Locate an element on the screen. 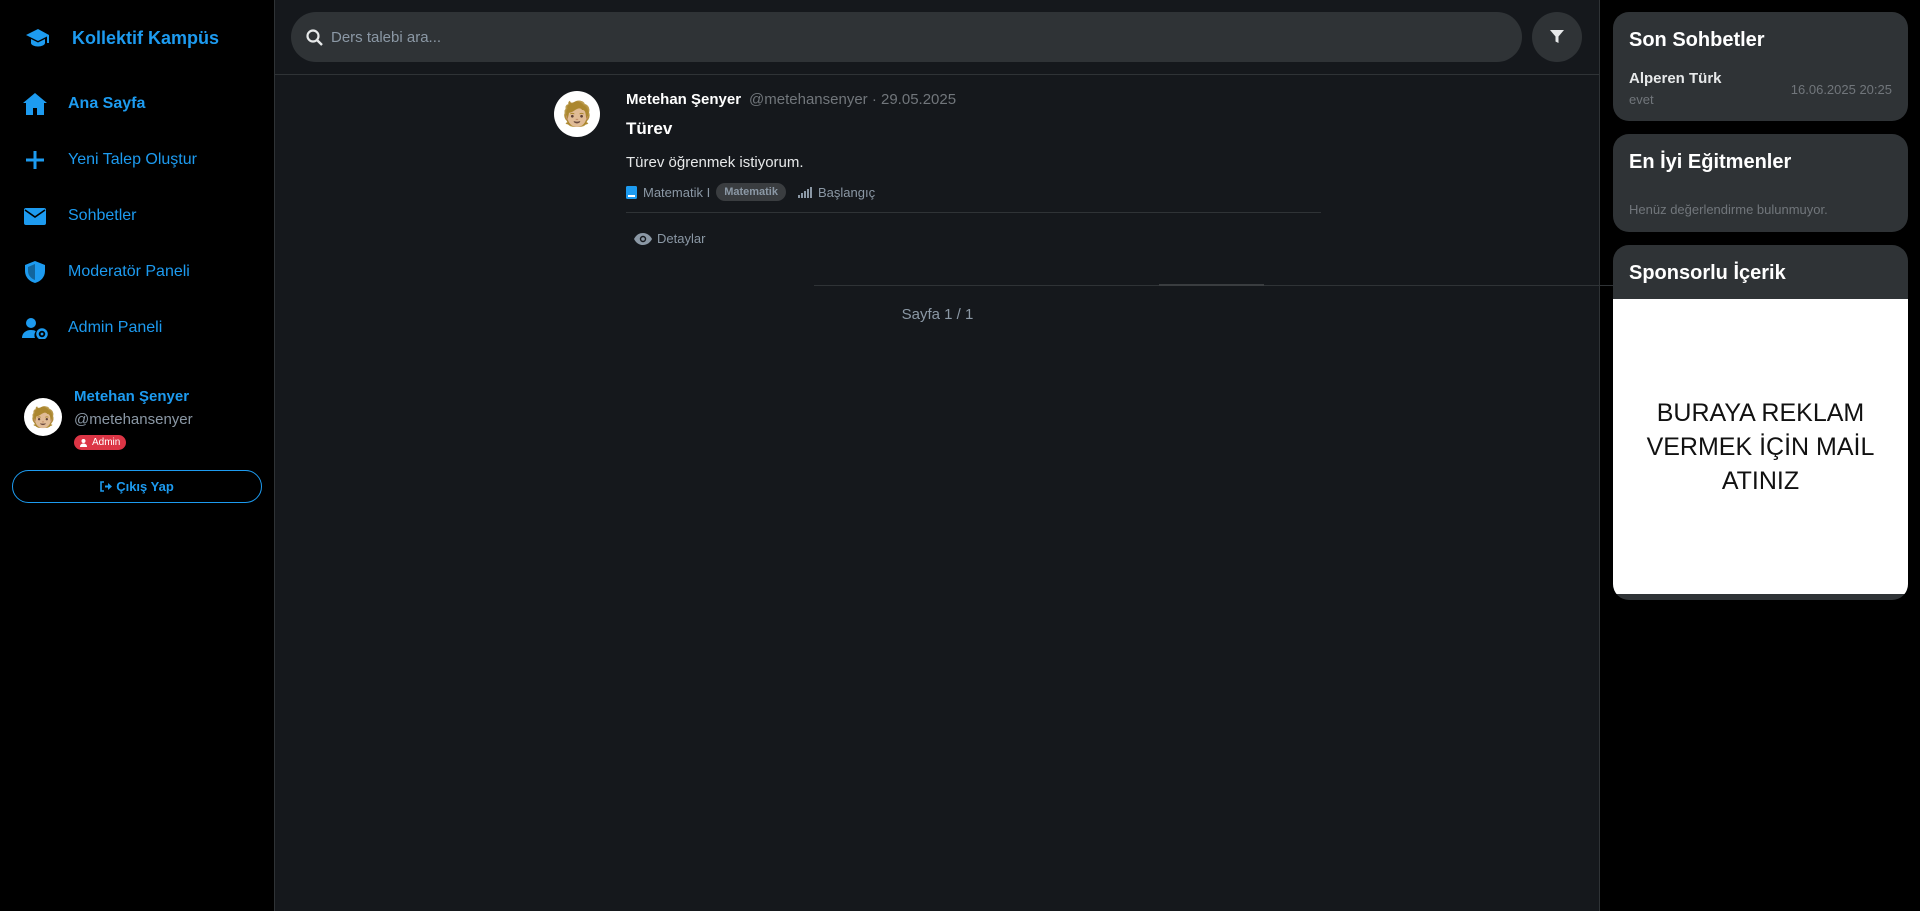 Image resolution: width=1920 pixels, height=911 pixels. search-input is located at coordinates (926, 37).